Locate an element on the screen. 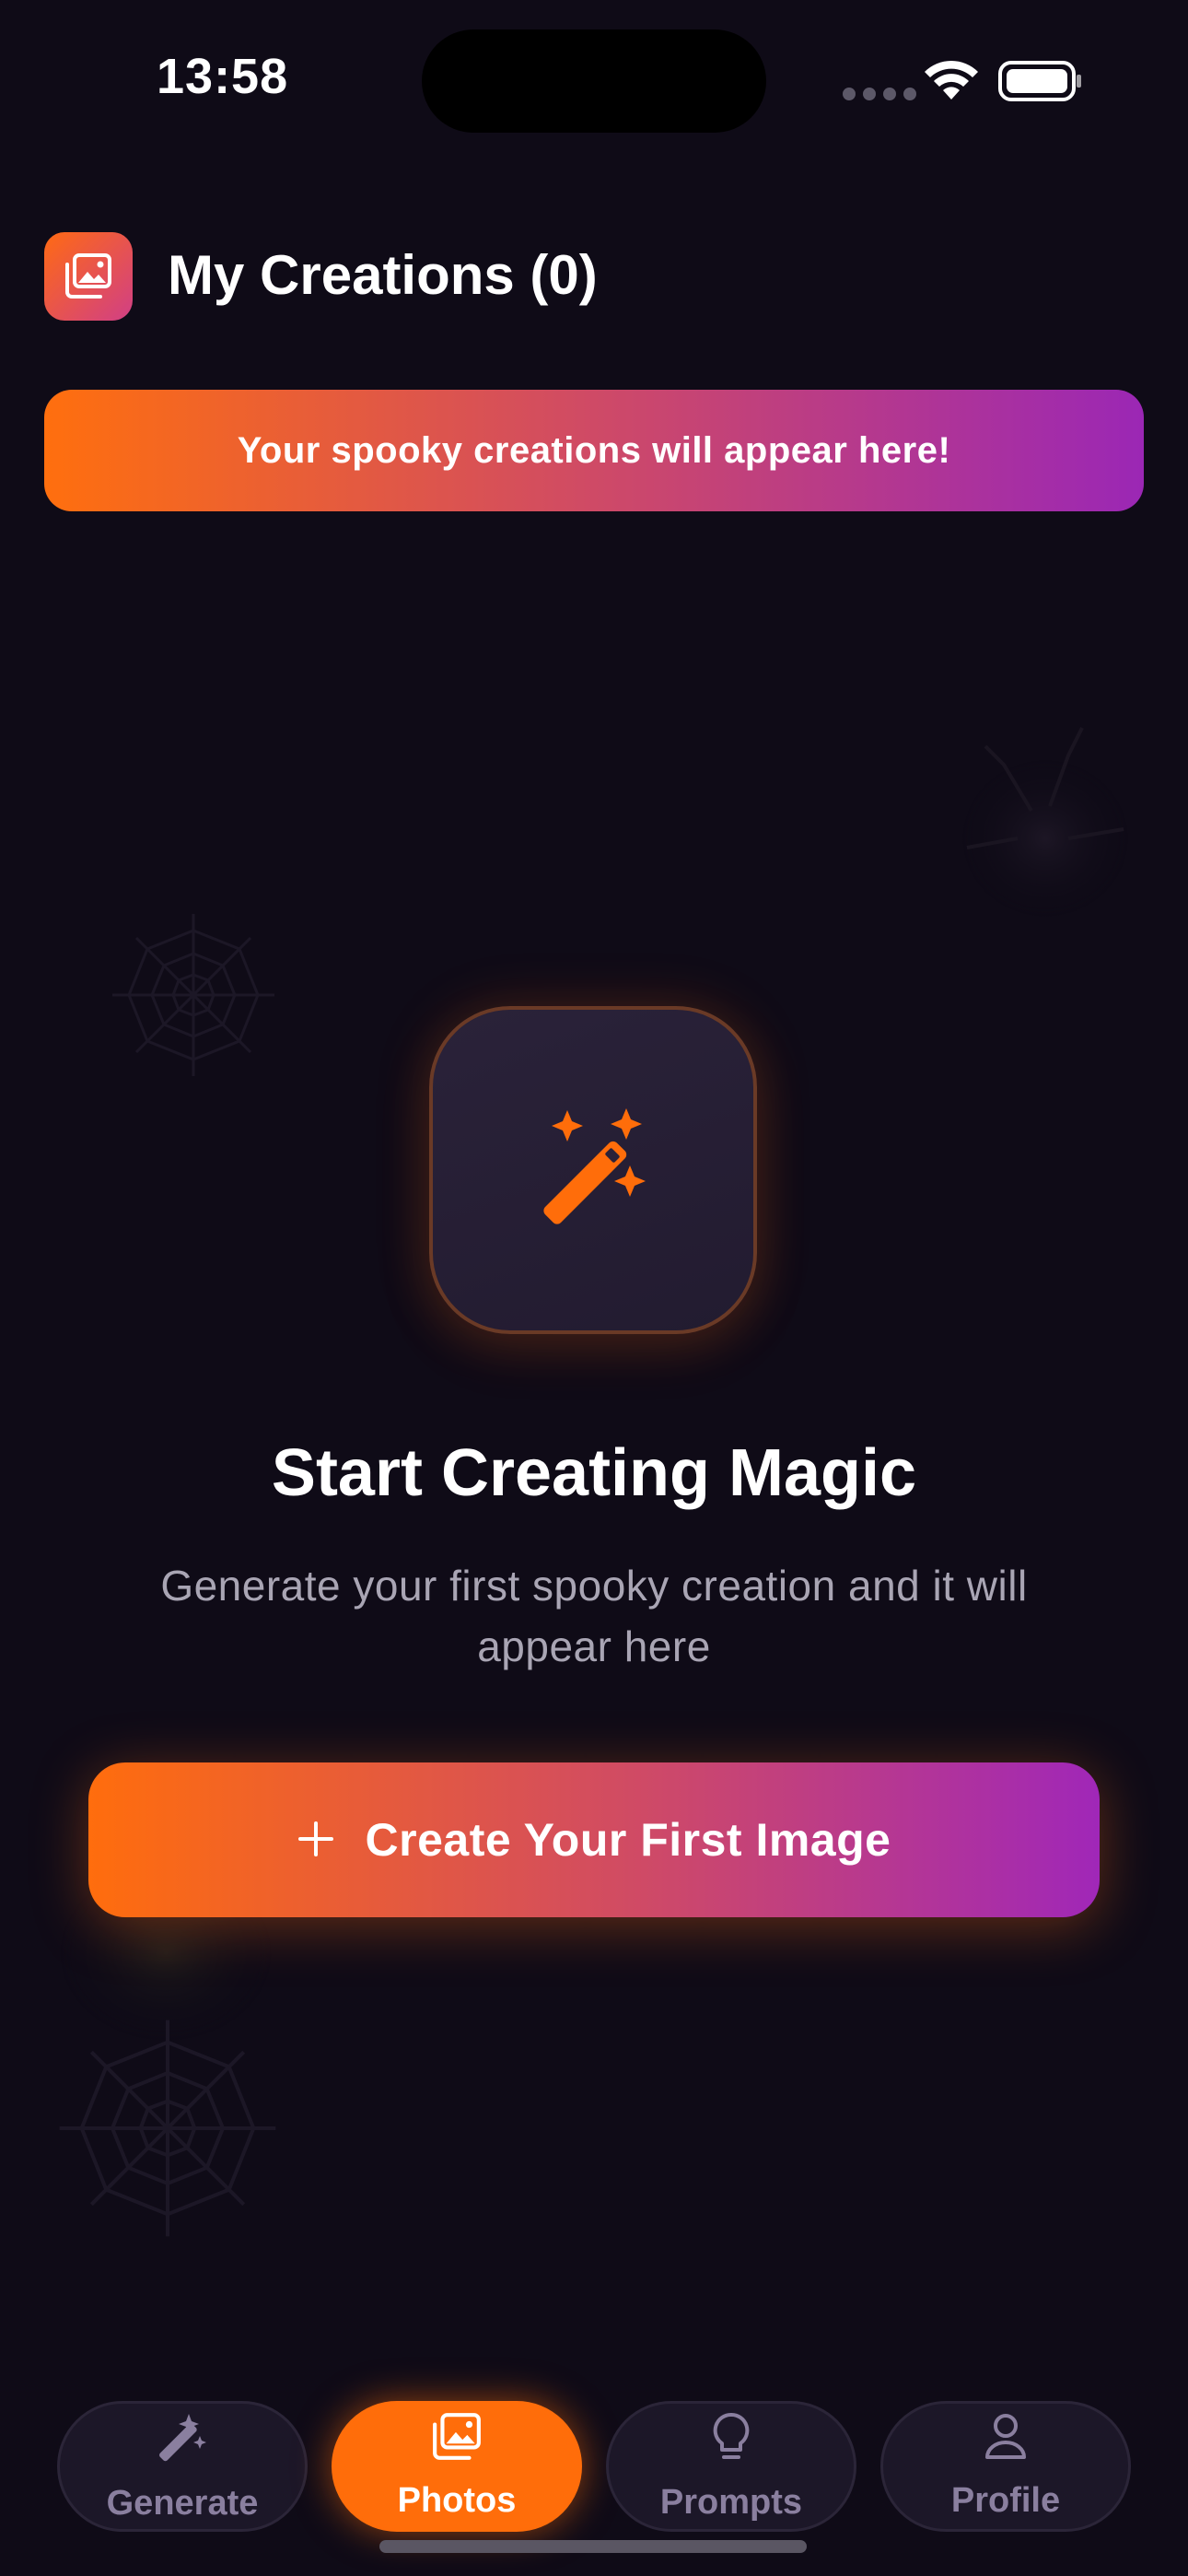  empty-state-title: Start Creating Magic is located at coordinates (594, 1473).